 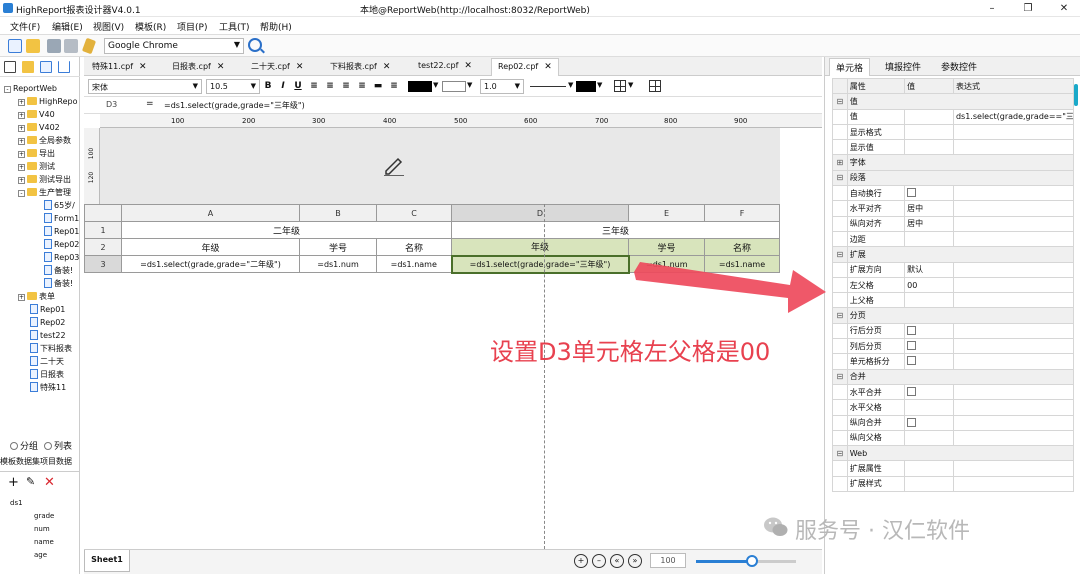 I want to click on merge-cells-icon, so click(x=655, y=86).